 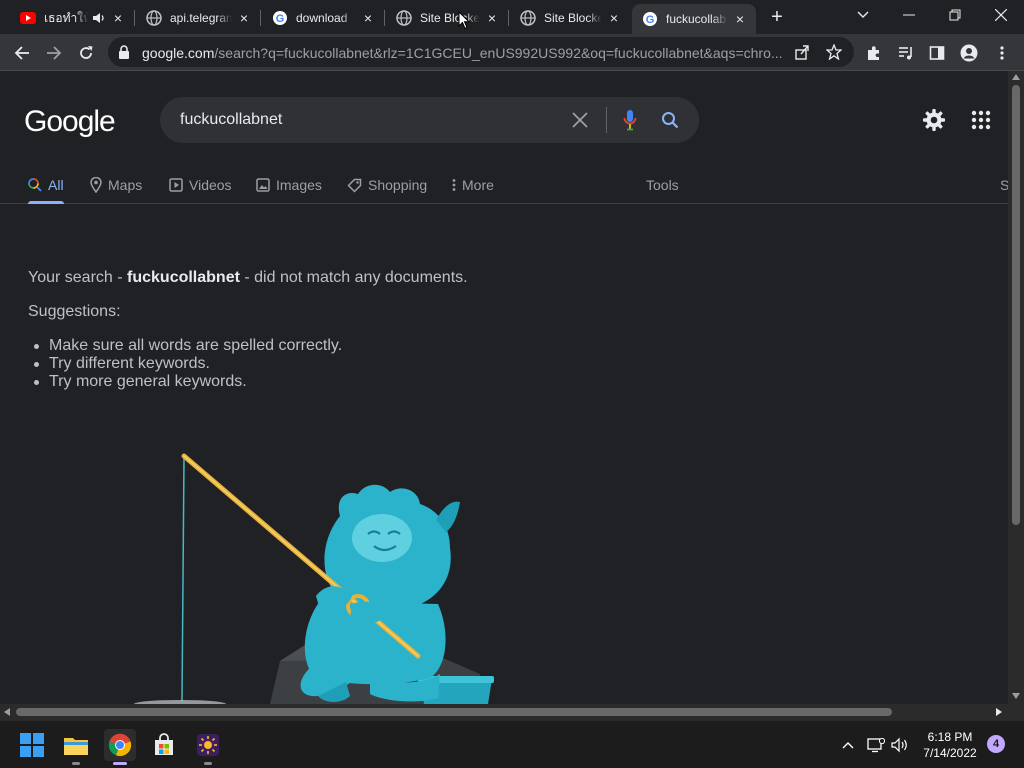 I want to click on restore-button, so click(x=955, y=15).